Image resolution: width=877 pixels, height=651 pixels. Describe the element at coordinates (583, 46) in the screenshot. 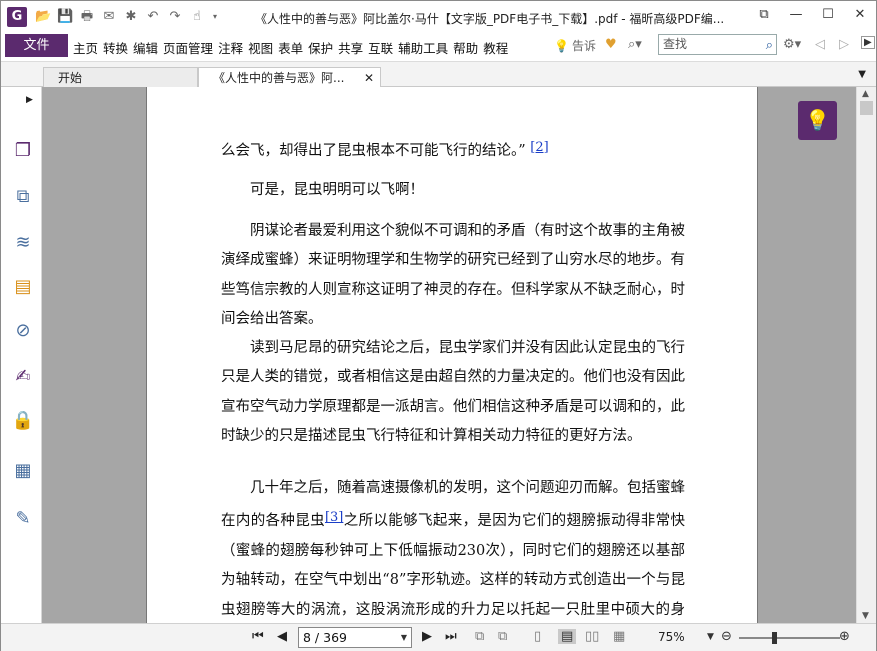

I see `tell-me-label: 告诉` at that location.